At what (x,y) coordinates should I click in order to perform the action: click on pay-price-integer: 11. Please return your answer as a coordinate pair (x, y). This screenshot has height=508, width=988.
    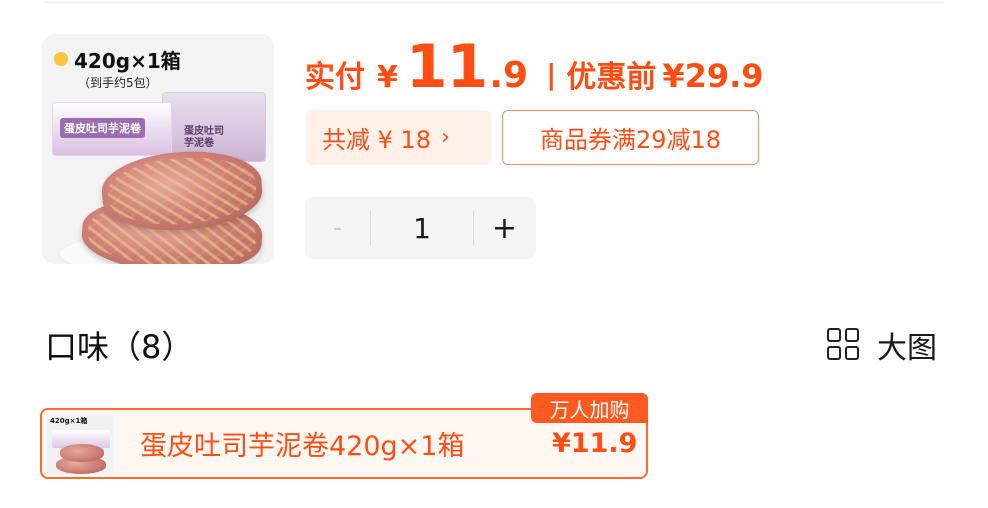
    Looking at the image, I should click on (446, 67).